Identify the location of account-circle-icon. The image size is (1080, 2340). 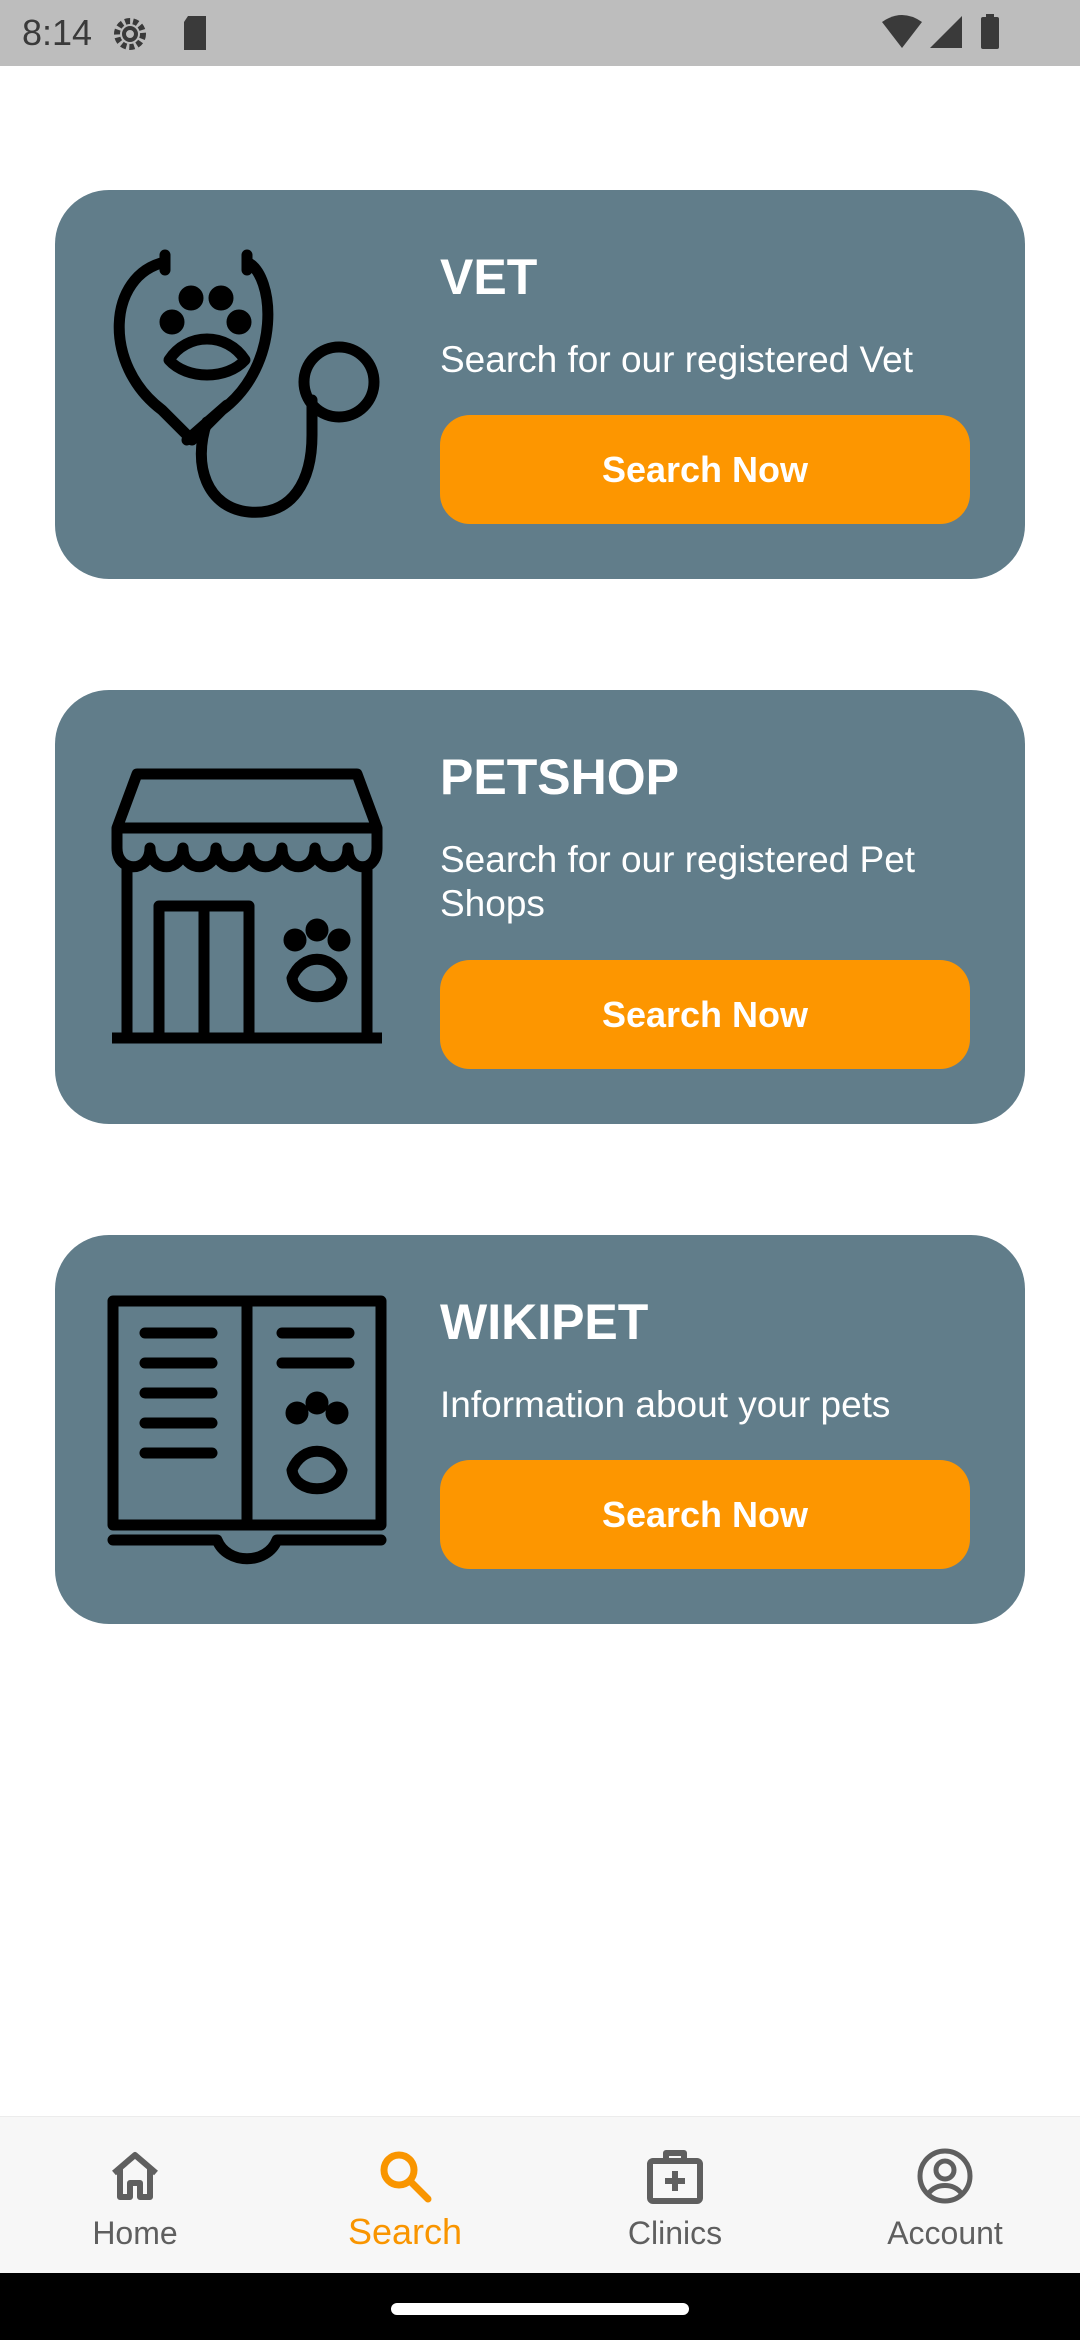
(945, 2178).